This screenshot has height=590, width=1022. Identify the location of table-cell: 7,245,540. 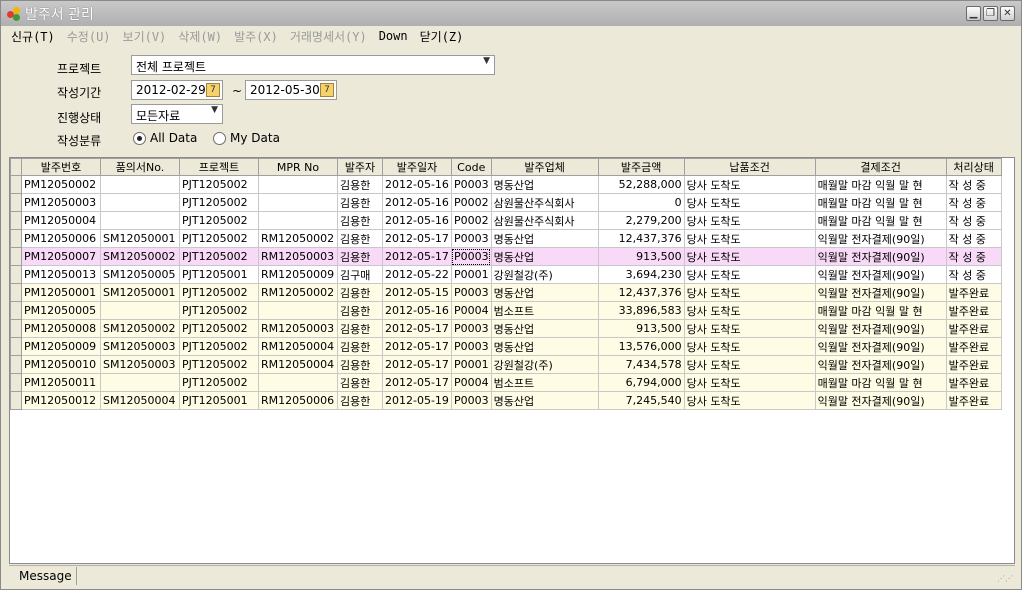
(641, 400).